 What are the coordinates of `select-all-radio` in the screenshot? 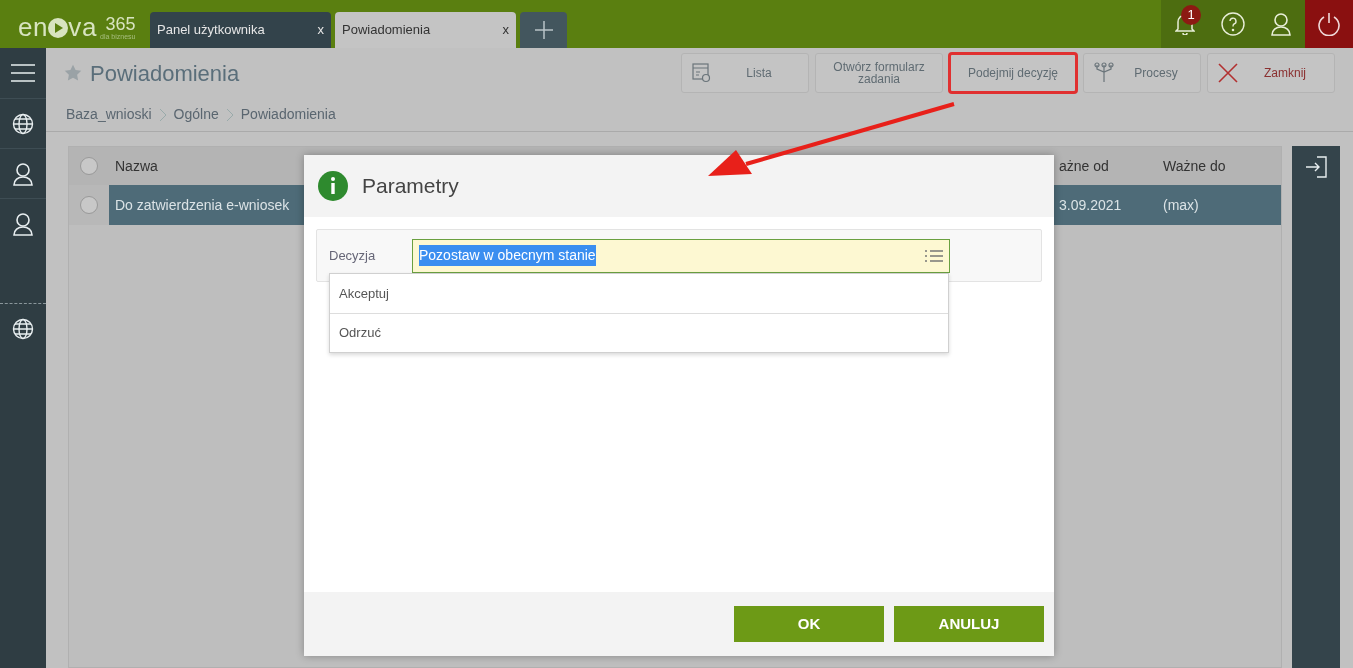 It's located at (89, 166).